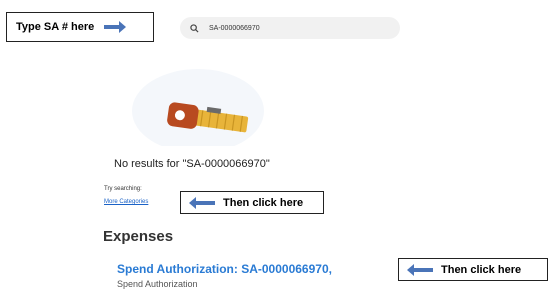  What do you see at coordinates (138, 236) in the screenshot?
I see `section-title-expenses: Expenses` at bounding box center [138, 236].